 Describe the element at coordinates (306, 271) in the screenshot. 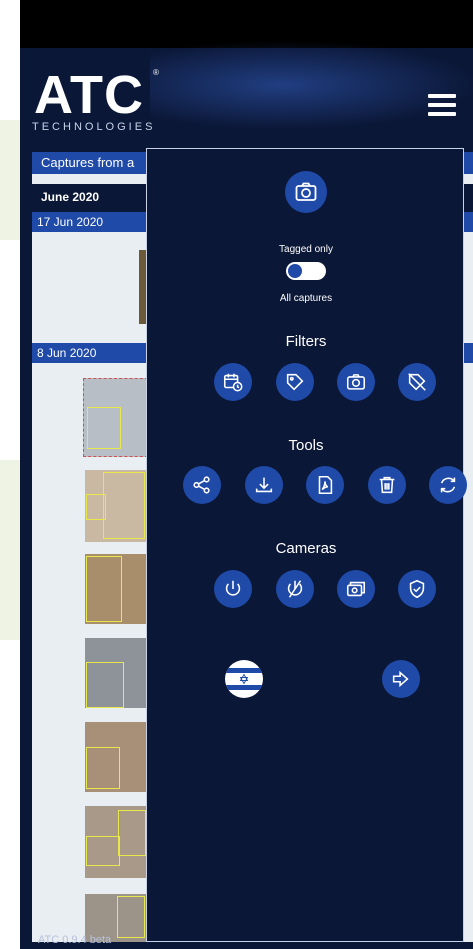

I see `tagged-only-toggle` at that location.